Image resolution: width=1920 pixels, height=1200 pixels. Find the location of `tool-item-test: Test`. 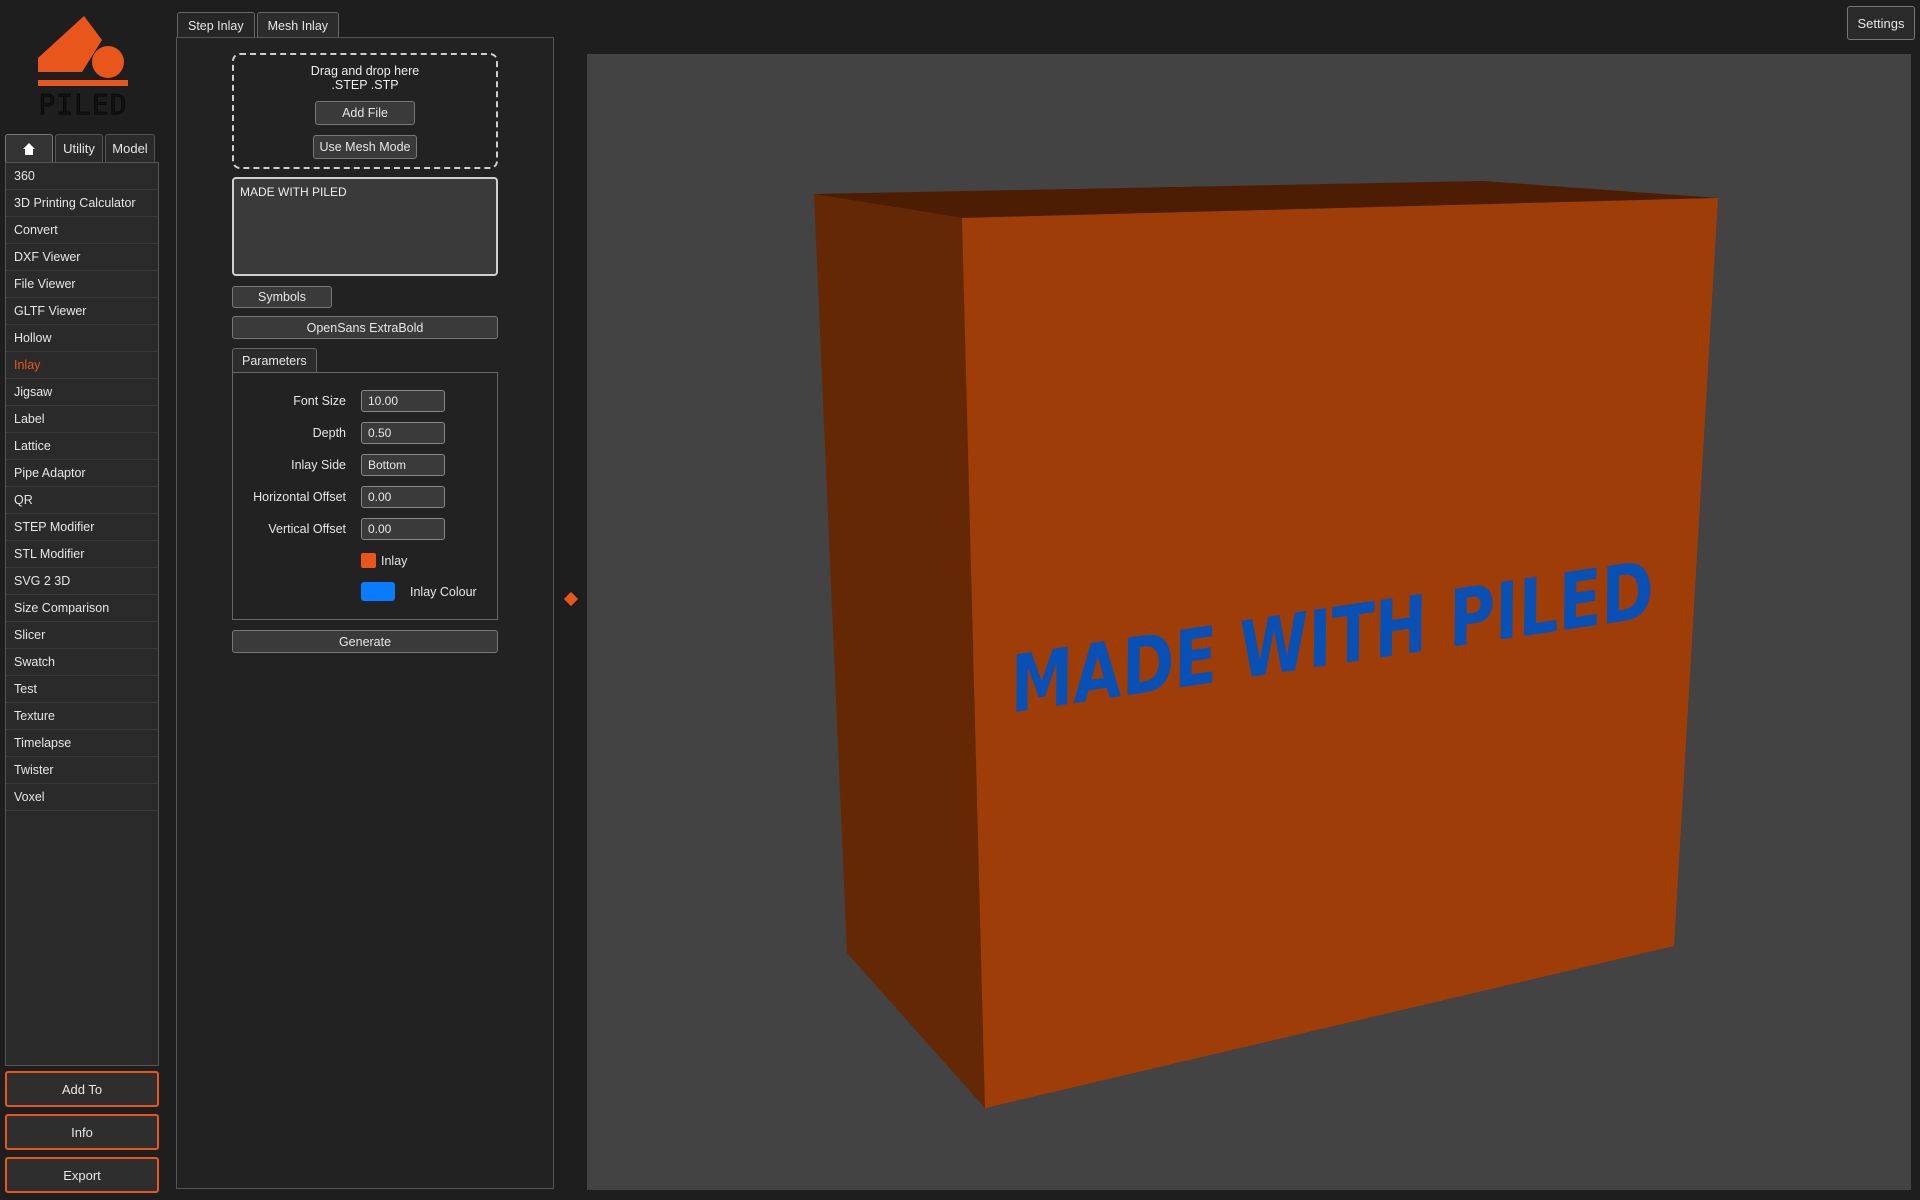

tool-item-test: Test is located at coordinates (82, 689).